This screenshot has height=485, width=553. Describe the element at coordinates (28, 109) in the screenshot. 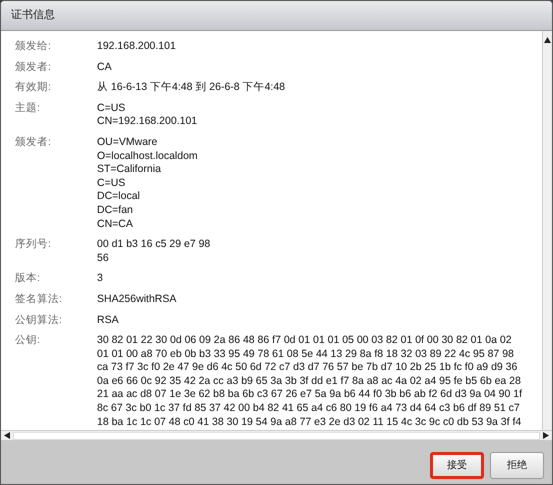

I see `field-label: 主题:` at that location.